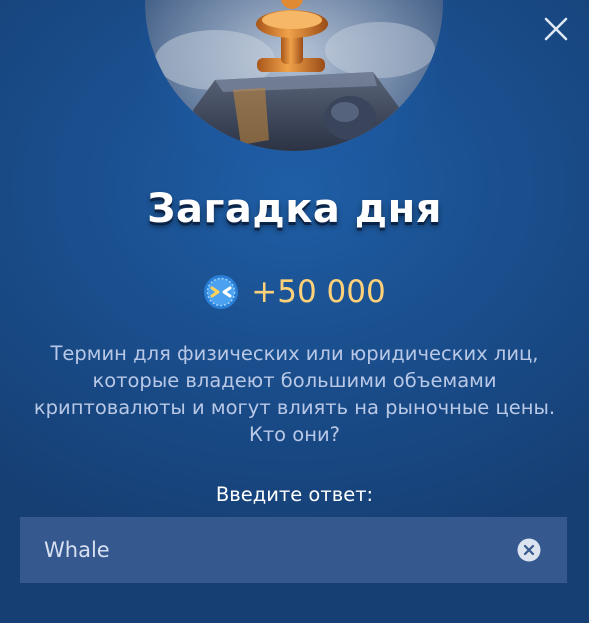 The width and height of the screenshot is (589, 623). I want to click on close-icon, so click(556, 29).